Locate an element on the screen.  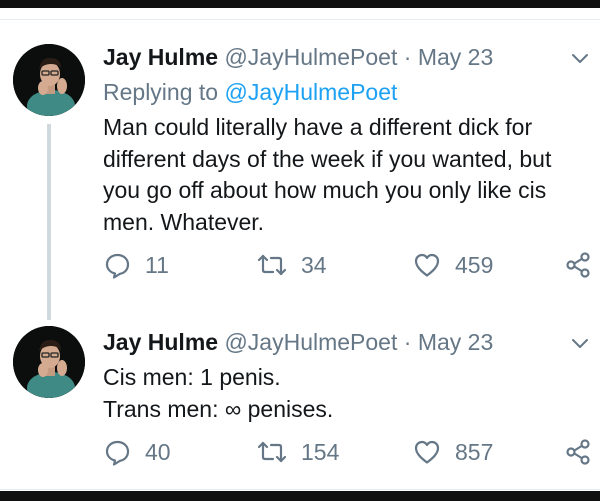
like-count: 459 is located at coordinates (474, 265).